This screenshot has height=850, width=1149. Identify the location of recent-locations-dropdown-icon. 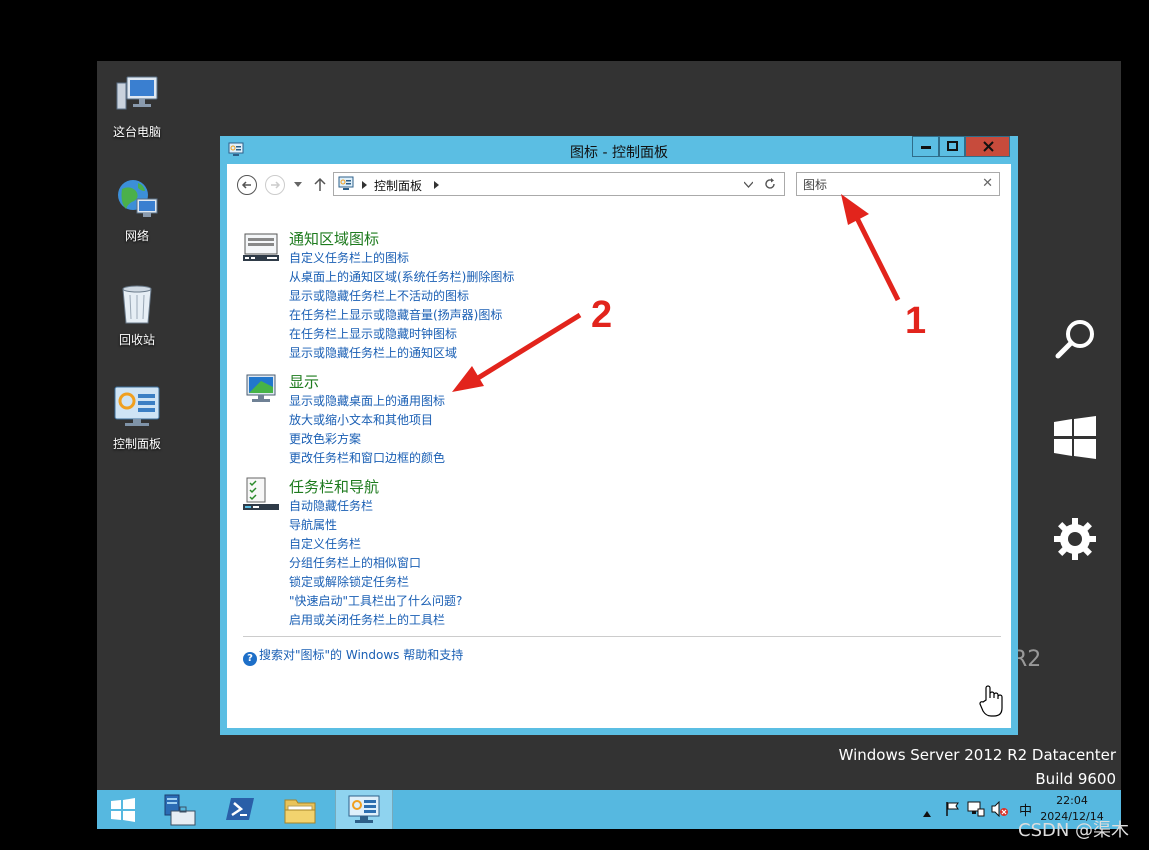
(298, 185).